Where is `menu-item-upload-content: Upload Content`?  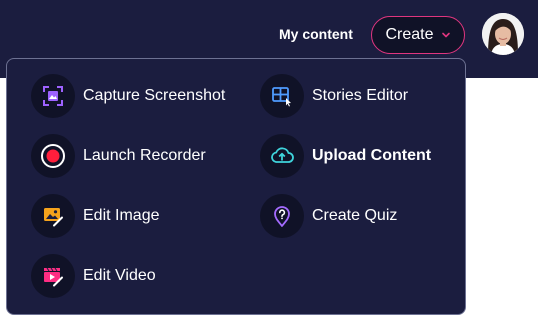
menu-item-upload-content: Upload Content is located at coordinates (345, 156).